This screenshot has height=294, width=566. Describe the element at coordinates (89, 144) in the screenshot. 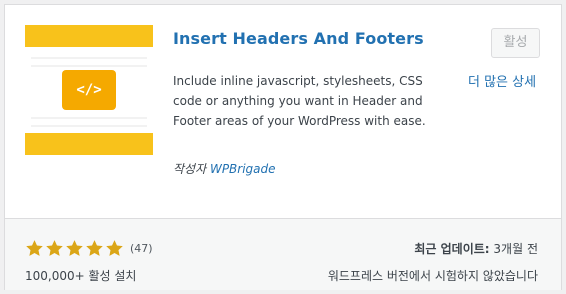

I see `icon-footer-bar` at that location.